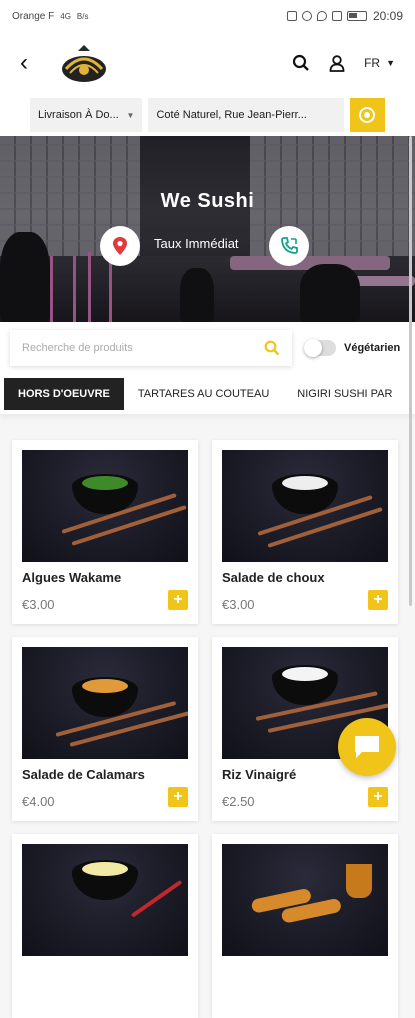  I want to click on restaurant-logo, so click(84, 63).